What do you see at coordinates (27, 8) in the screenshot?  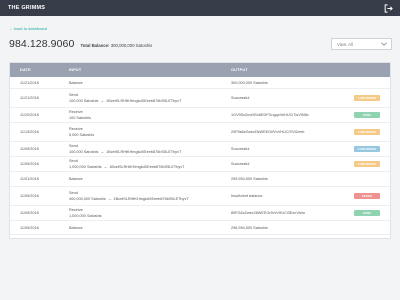 I see `app-title: THE GRIMMS` at bounding box center [27, 8].